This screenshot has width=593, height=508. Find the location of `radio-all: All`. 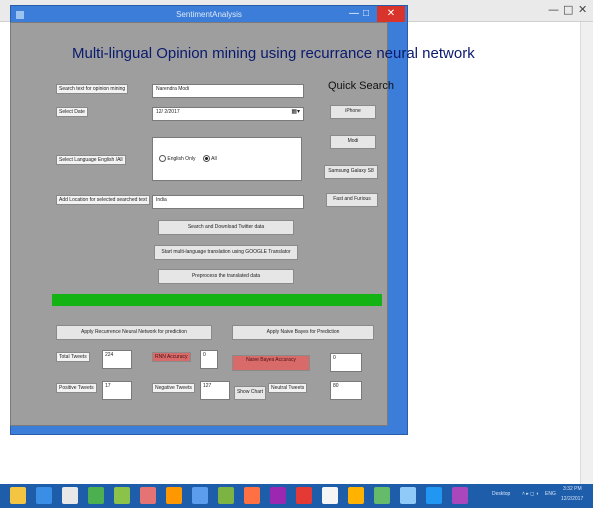

radio-all: All is located at coordinates (210, 158).